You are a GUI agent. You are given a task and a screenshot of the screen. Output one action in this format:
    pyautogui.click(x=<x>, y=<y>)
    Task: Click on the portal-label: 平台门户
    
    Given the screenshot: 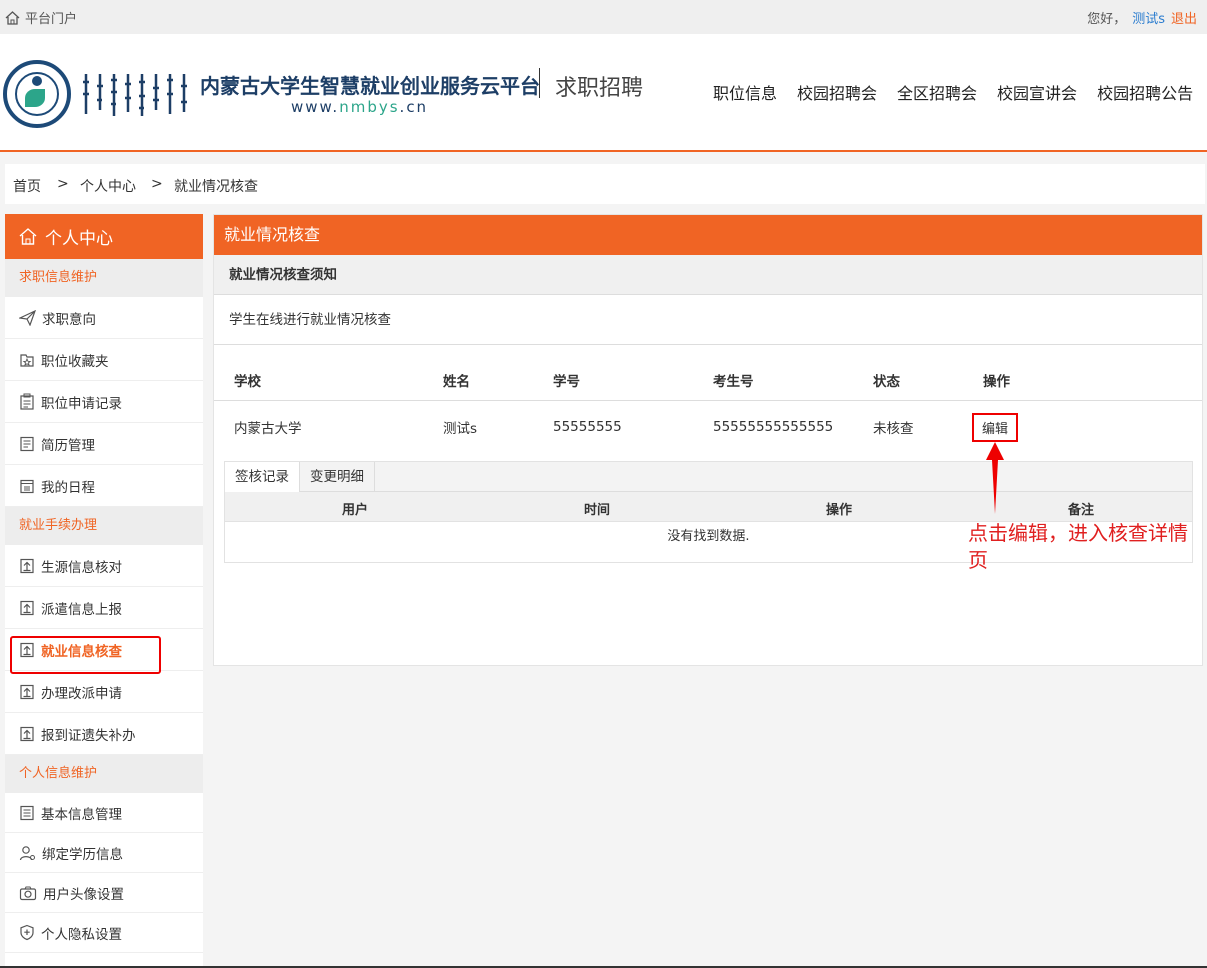 What is the action you would take?
    pyautogui.click(x=51, y=19)
    